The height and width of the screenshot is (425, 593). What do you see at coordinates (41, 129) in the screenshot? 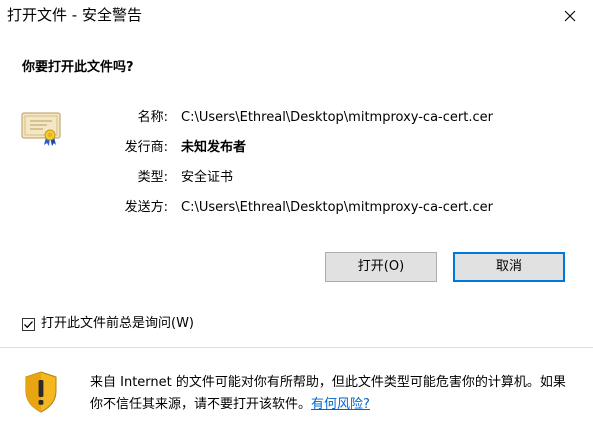
I see `certificate-icon` at bounding box center [41, 129].